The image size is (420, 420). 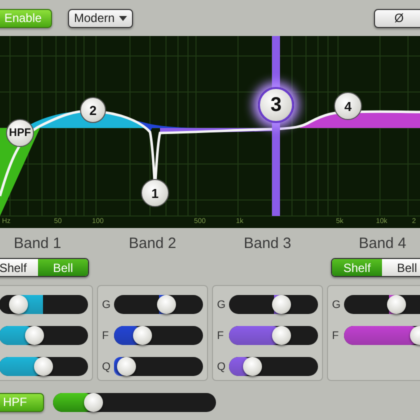 What do you see at coordinates (37, 244) in the screenshot?
I see `band-label: Band 1` at bounding box center [37, 244].